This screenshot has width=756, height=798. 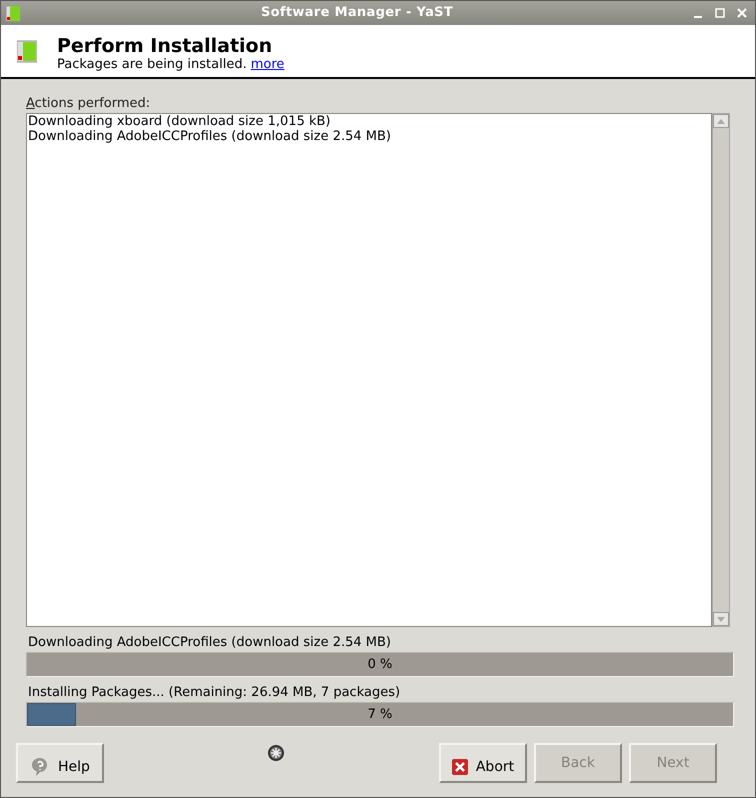 What do you see at coordinates (380, 665) in the screenshot?
I see `progress-reading: 0 %` at bounding box center [380, 665].